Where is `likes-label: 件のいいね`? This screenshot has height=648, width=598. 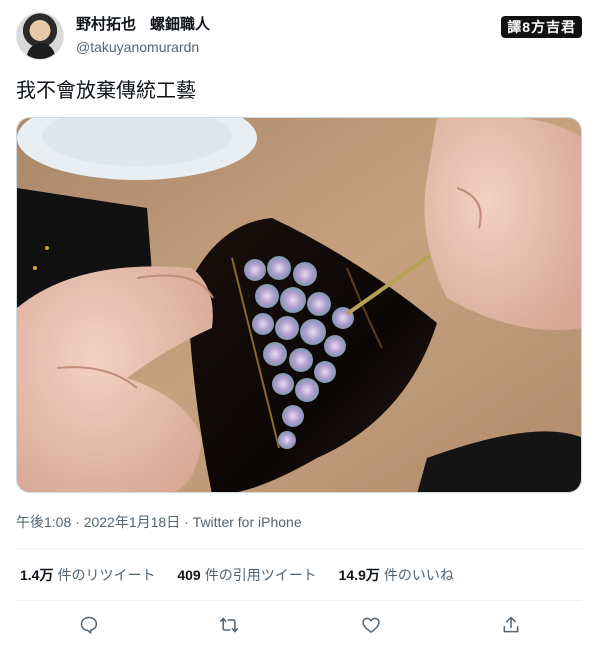 likes-label: 件のいいね is located at coordinates (418, 575).